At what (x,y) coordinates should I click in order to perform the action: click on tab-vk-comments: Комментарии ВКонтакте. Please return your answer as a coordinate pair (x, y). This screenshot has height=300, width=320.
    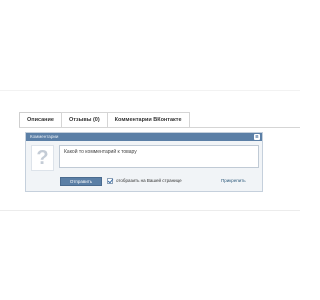
    Looking at the image, I should click on (148, 119).